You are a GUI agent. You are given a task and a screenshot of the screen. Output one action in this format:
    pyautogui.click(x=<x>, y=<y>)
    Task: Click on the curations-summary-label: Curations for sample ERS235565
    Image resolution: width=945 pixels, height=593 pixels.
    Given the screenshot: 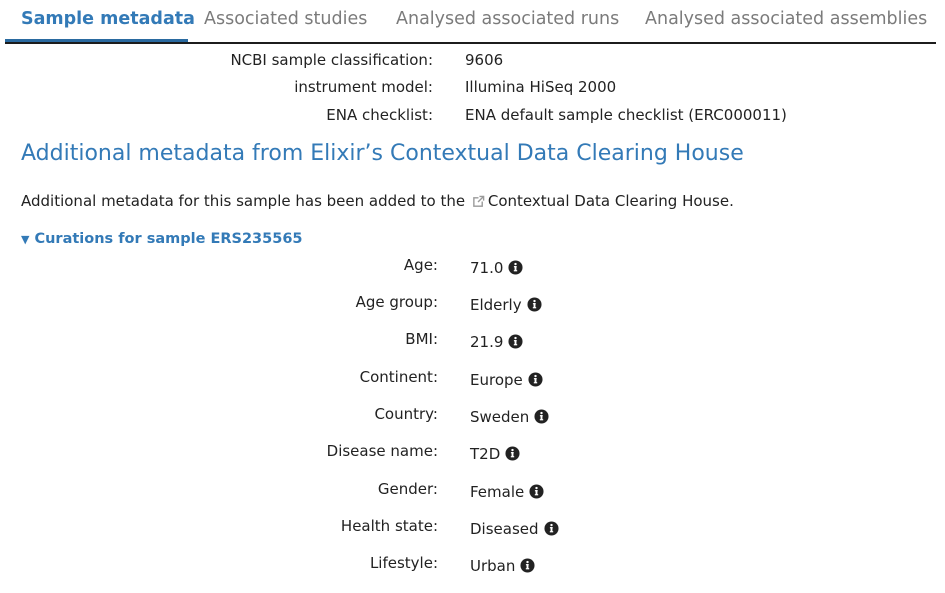 What is the action you would take?
    pyautogui.click(x=168, y=239)
    